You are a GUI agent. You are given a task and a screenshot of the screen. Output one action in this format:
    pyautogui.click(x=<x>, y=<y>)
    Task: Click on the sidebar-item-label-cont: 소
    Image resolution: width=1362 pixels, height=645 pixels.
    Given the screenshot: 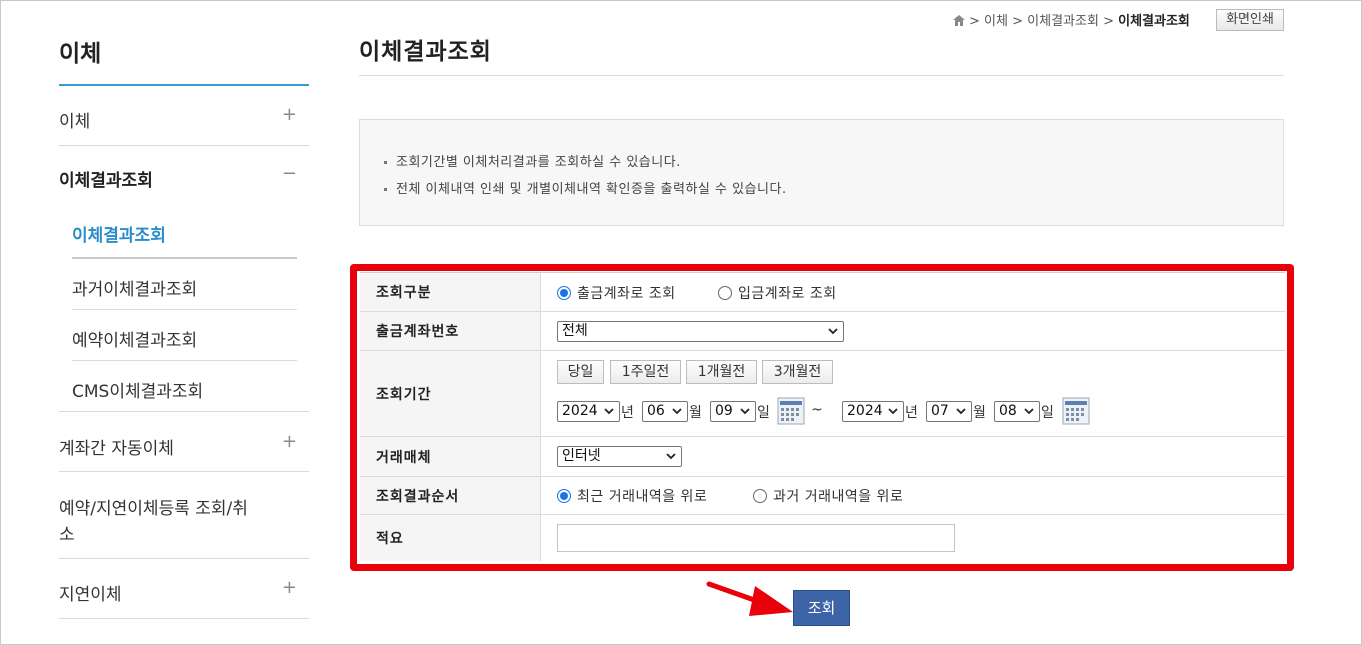 What is the action you would take?
    pyautogui.click(x=67, y=535)
    